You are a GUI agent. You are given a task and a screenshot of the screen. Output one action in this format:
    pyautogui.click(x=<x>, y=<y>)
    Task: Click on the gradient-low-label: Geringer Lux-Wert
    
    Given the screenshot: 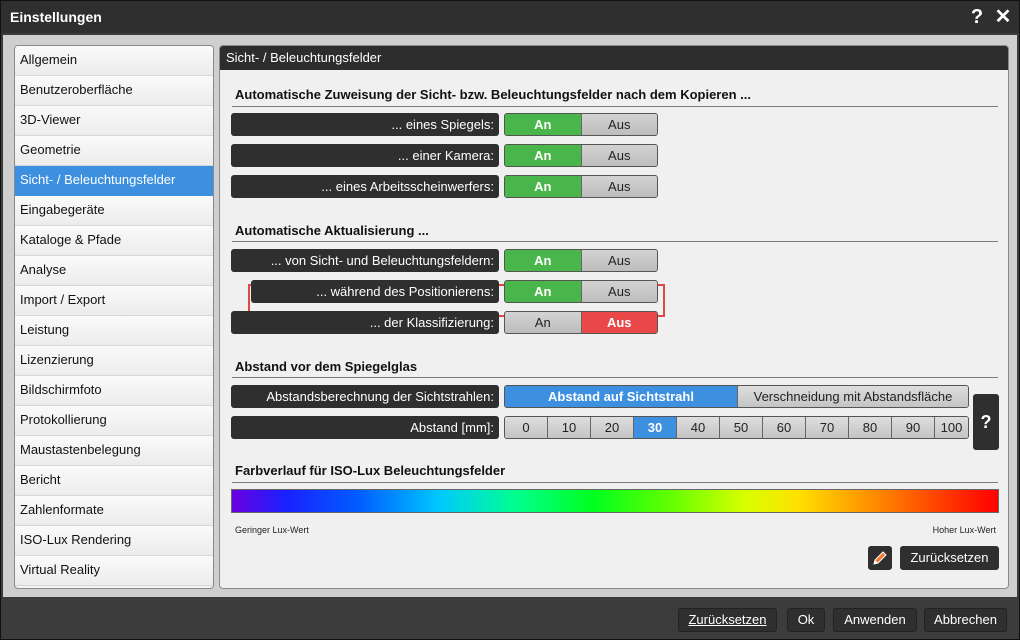 What is the action you would take?
    pyautogui.click(x=272, y=530)
    